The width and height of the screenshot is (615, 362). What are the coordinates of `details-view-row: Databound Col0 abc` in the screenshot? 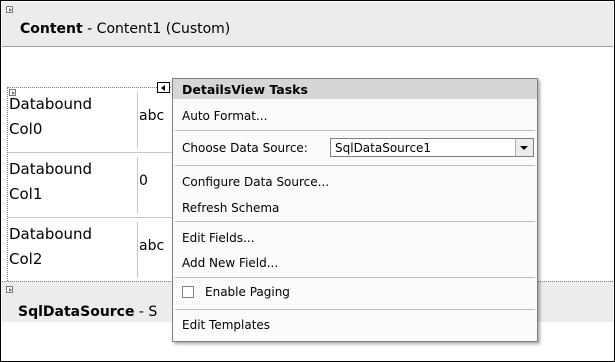 It's located at (91, 120).